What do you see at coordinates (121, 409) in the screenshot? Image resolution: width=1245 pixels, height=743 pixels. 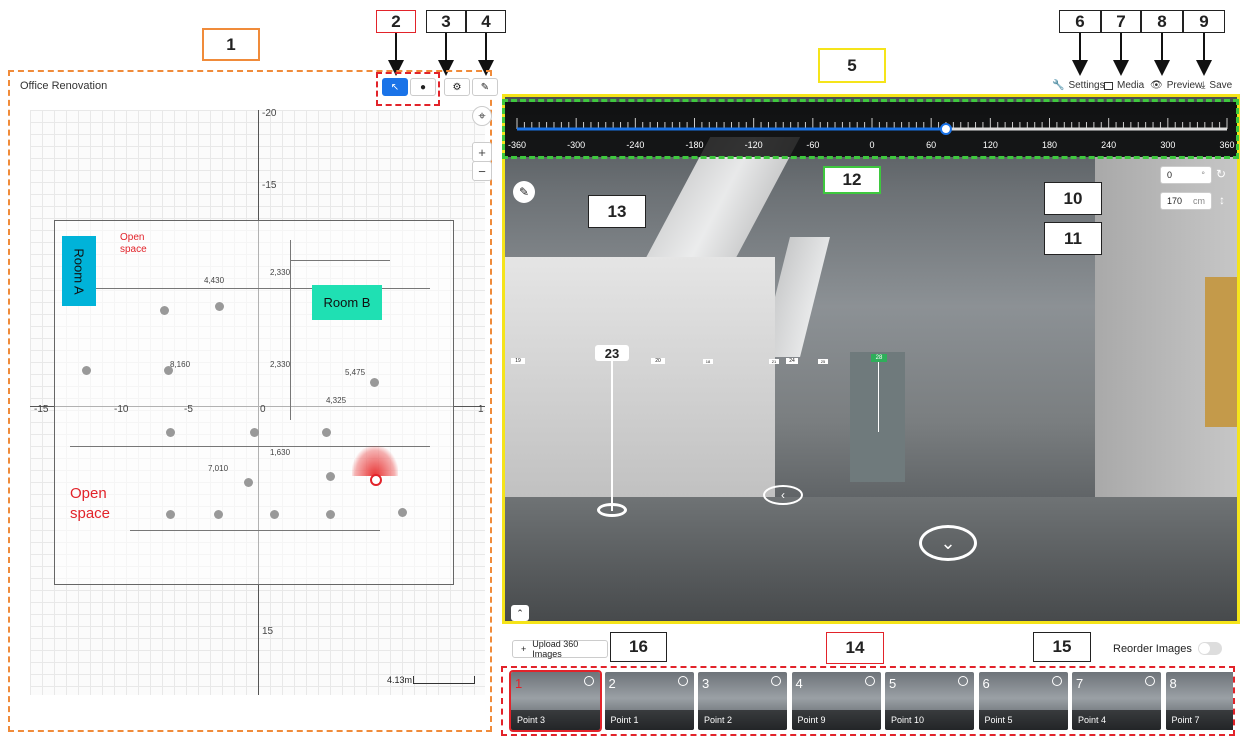 I see `axis-tick: -10` at bounding box center [121, 409].